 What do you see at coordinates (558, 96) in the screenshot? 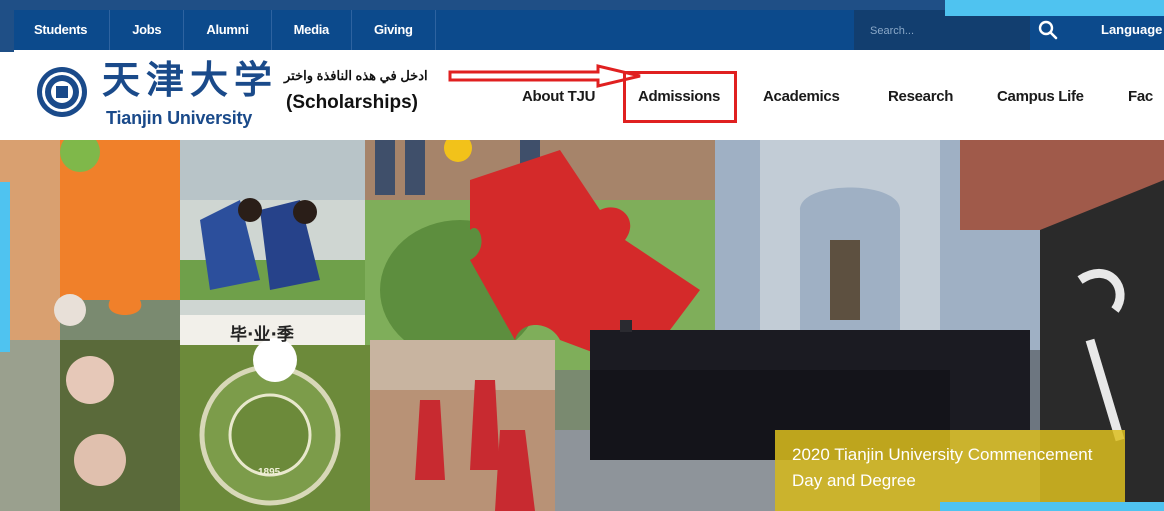
I see `nav-about: About TJU` at bounding box center [558, 96].